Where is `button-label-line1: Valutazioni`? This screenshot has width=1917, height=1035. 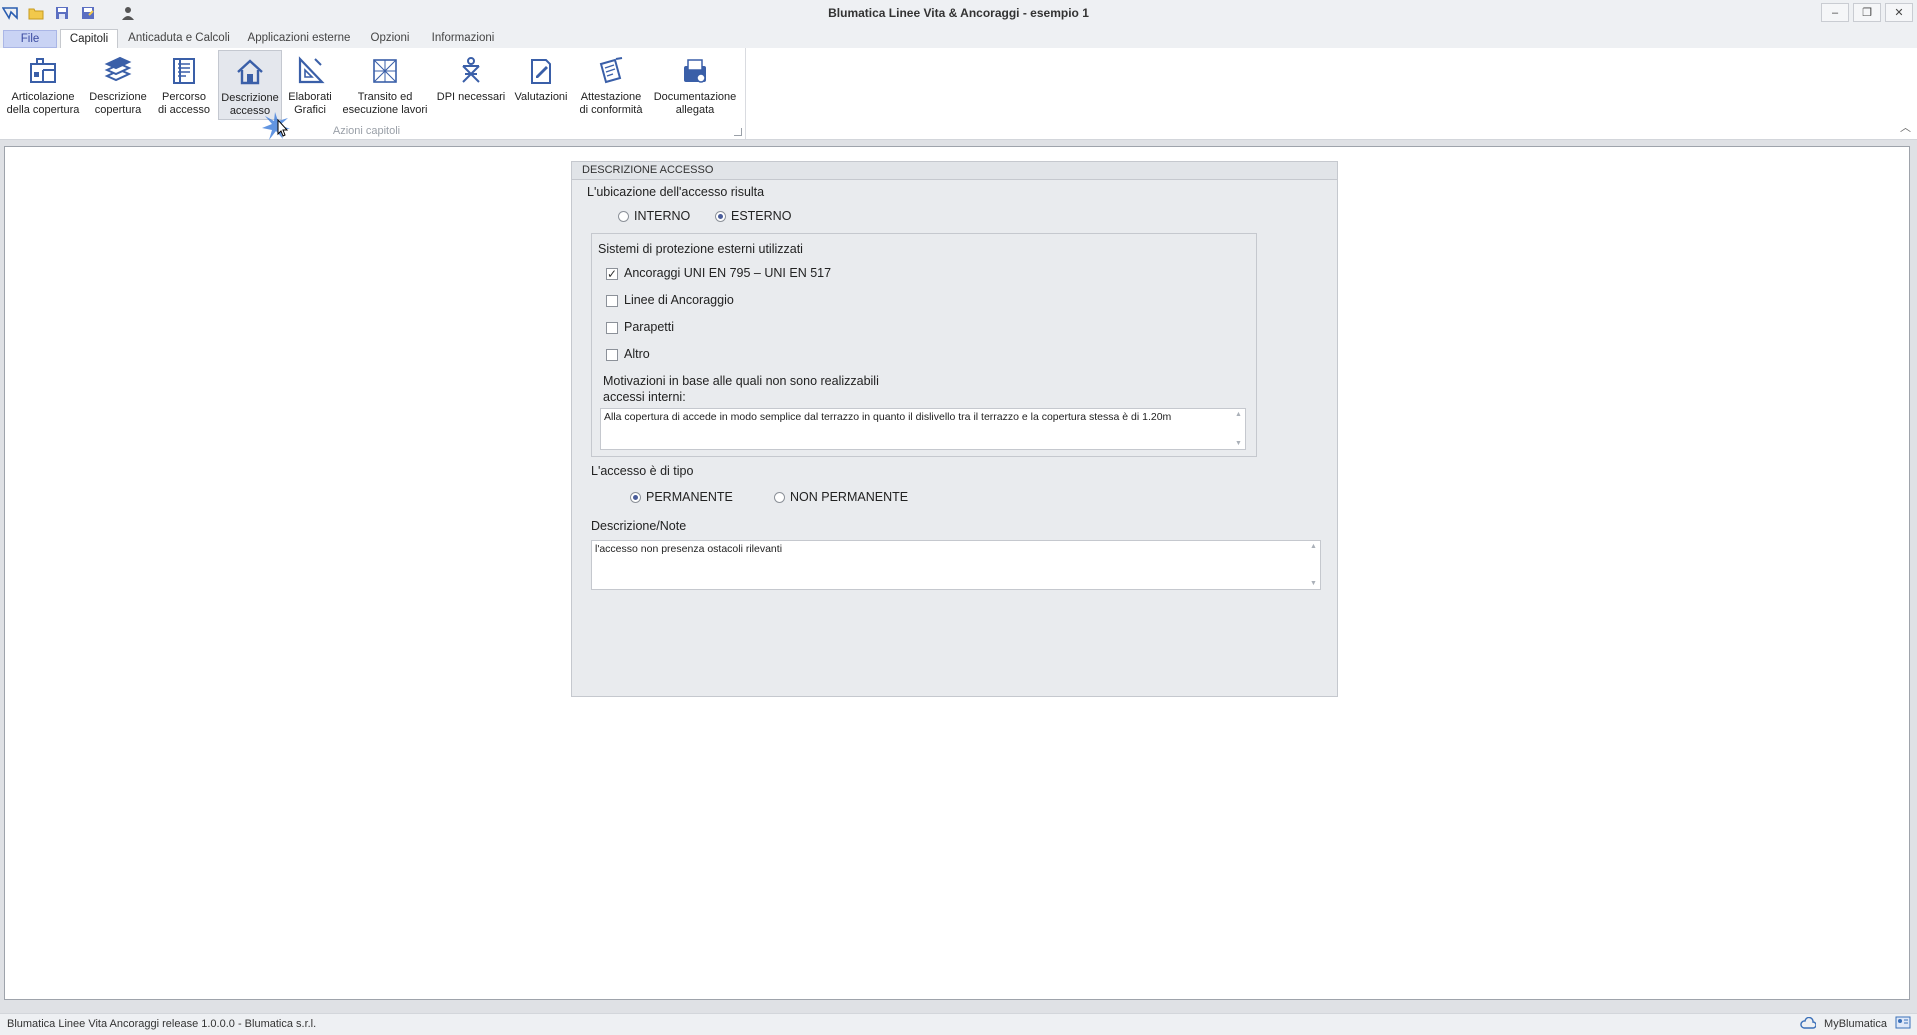
button-label-line1: Valutazioni is located at coordinates (541, 97).